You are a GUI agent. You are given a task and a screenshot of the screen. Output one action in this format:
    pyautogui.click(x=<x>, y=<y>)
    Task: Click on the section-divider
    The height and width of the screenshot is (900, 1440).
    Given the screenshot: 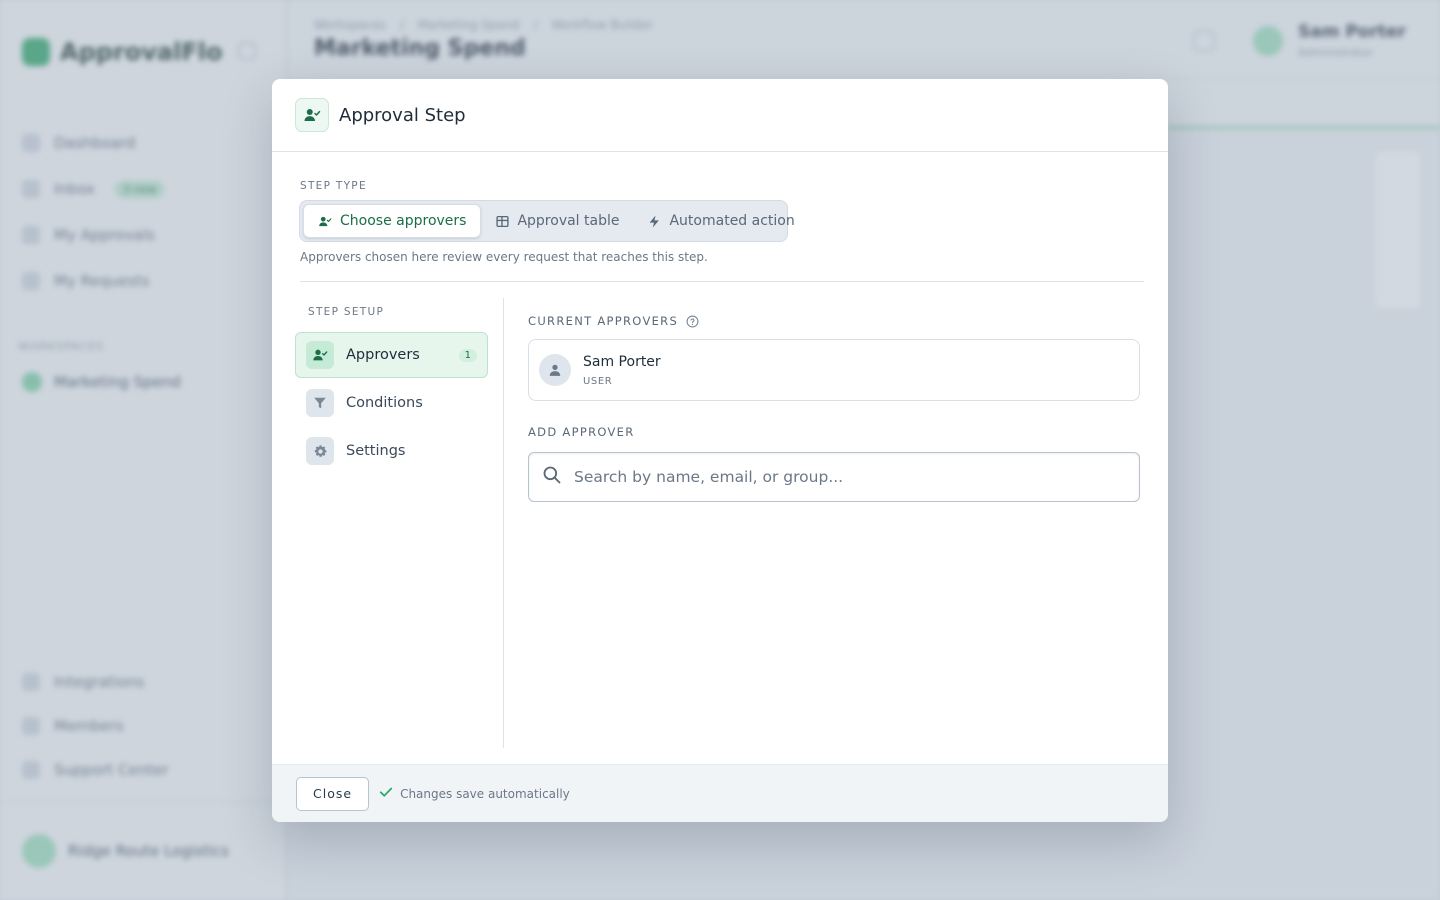 What is the action you would take?
    pyautogui.click(x=722, y=281)
    